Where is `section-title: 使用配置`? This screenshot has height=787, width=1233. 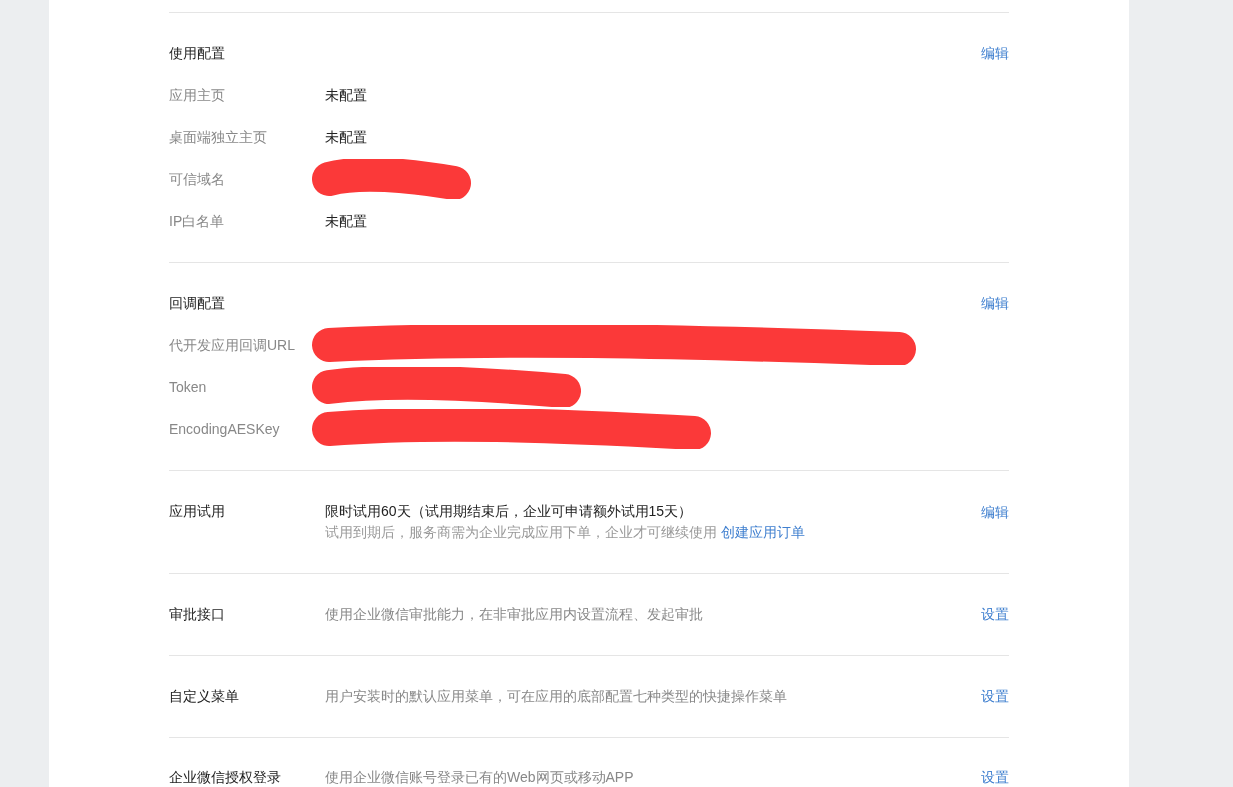 section-title: 使用配置 is located at coordinates (197, 53).